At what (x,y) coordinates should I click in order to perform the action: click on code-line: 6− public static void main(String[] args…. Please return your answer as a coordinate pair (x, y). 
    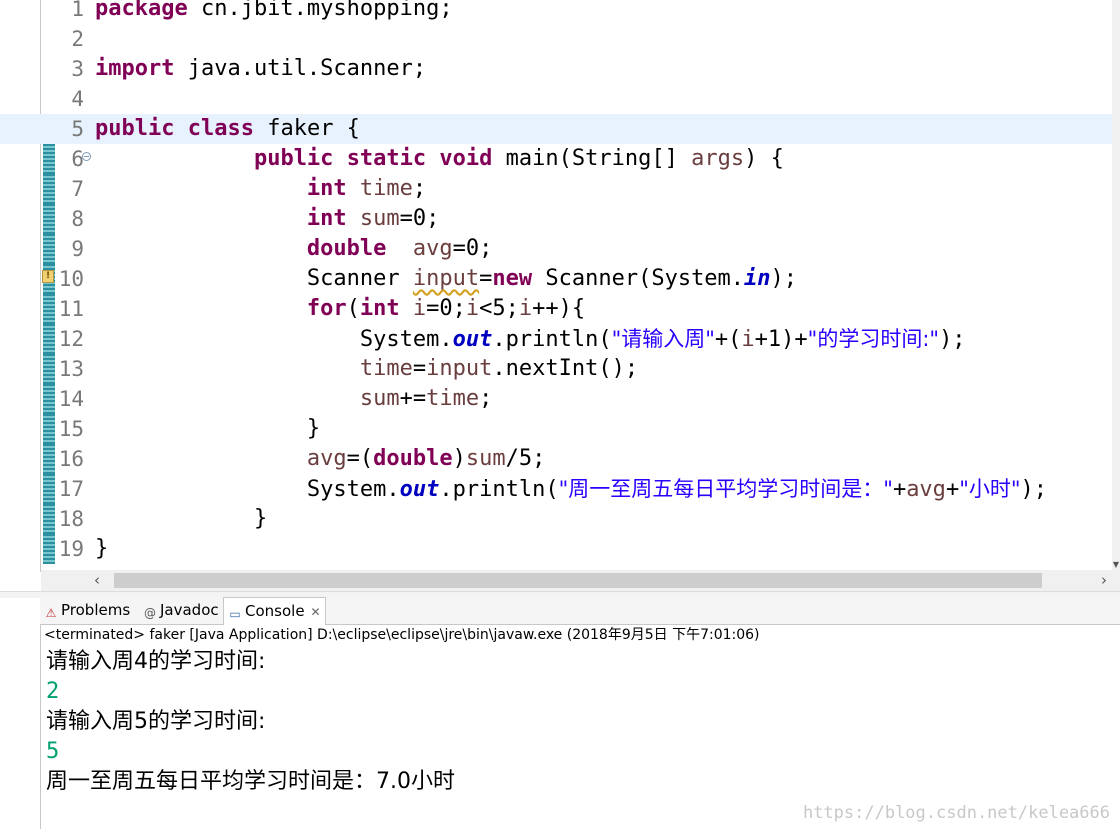
    Looking at the image, I should click on (556, 159).